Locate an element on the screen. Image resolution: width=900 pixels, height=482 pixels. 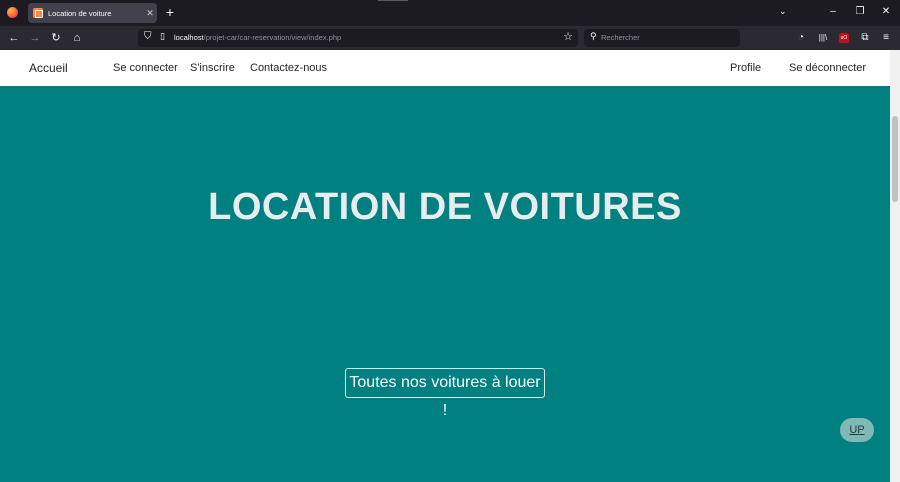
new-tab-icon: + is located at coordinates (170, 12).